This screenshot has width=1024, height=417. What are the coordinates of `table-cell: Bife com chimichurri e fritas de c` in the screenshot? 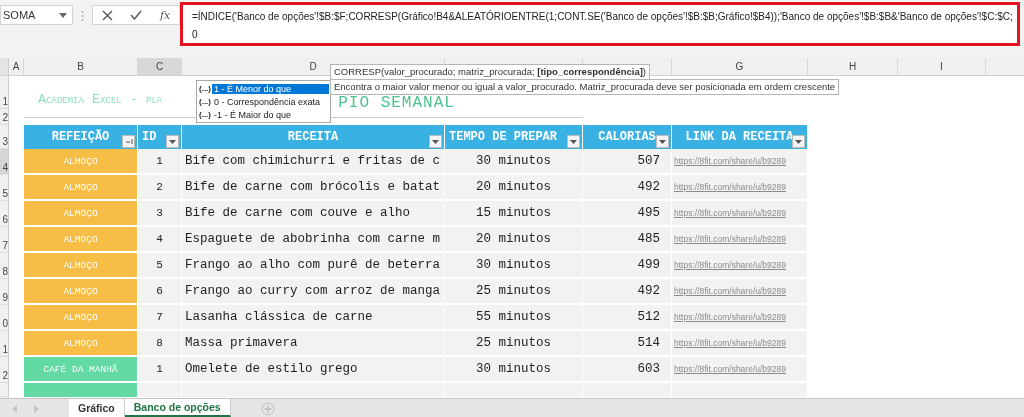 It's located at (313, 162).